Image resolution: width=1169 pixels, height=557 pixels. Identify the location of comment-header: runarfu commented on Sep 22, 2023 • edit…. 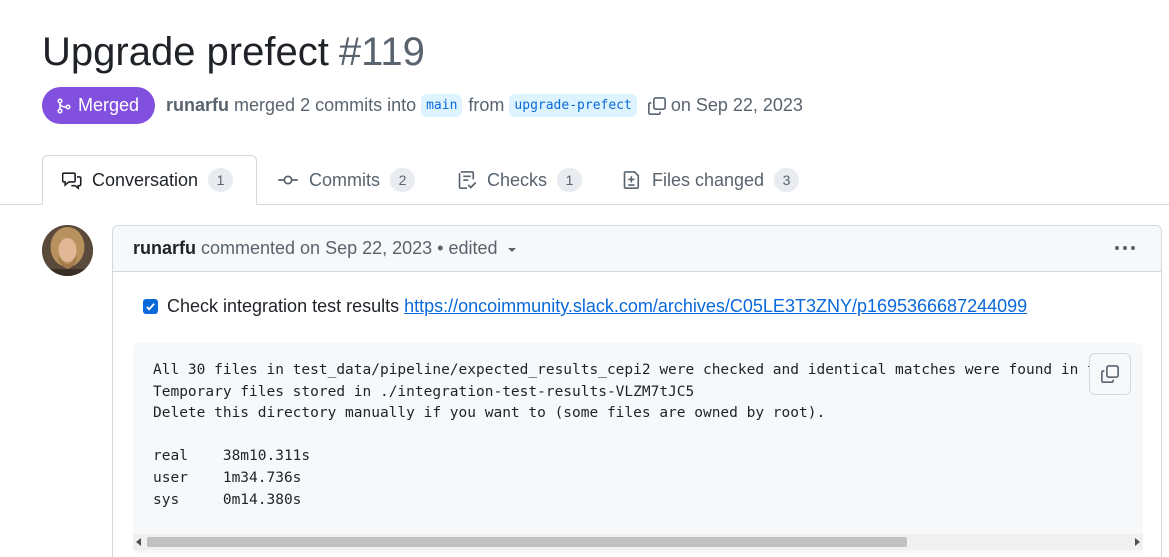
(637, 249).